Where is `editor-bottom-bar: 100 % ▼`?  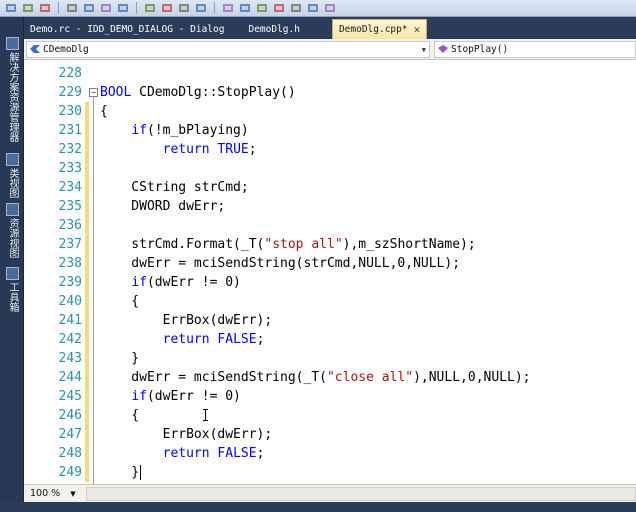
editor-bottom-bar: 100 % ▼ is located at coordinates (330, 493).